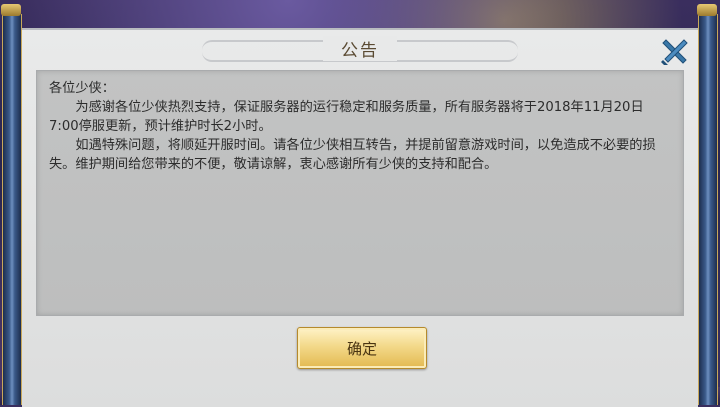  I want to click on confirm-button: 确定, so click(362, 348).